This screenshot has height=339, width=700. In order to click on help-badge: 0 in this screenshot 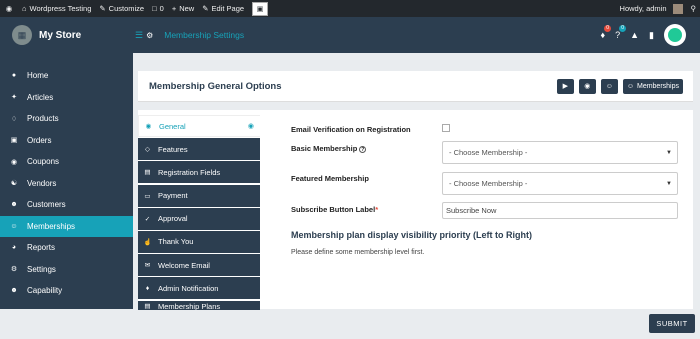, I will do `click(623, 28)`.